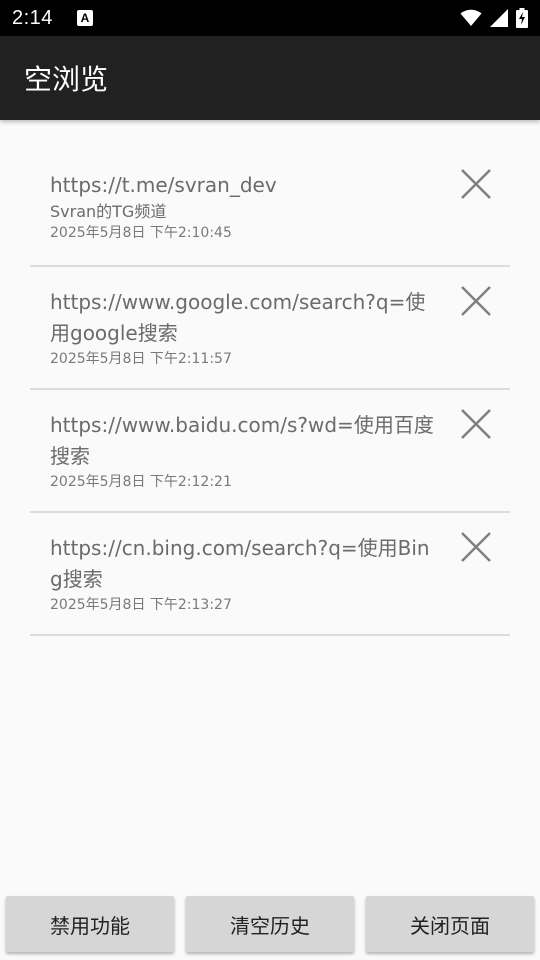  I want to click on app-title: 空浏览, so click(66, 79).